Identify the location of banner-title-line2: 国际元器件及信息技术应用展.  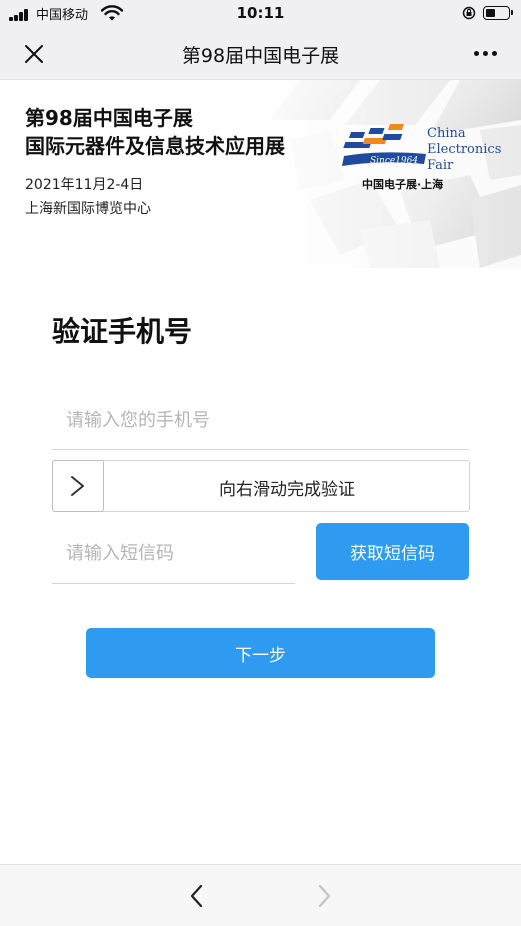
(155, 146).